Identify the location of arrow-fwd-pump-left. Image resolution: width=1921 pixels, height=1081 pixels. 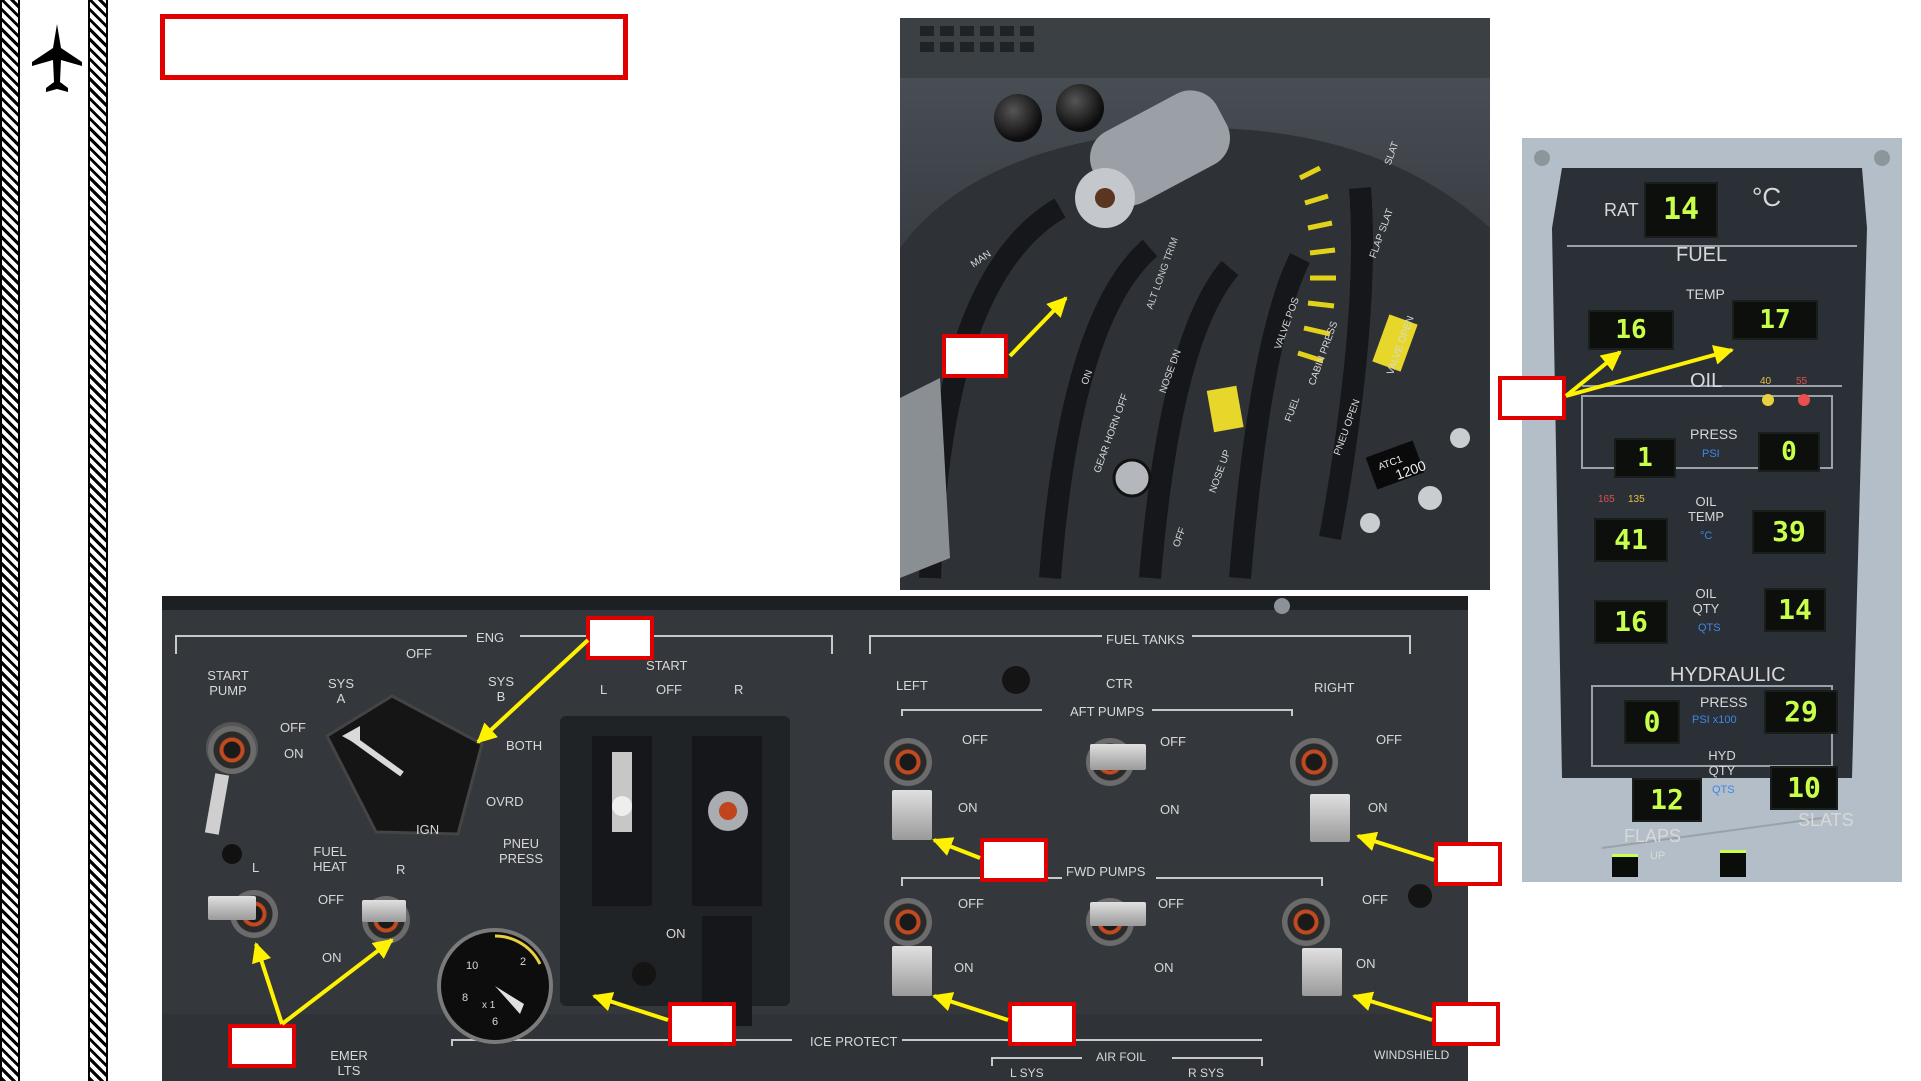
(970, 1007).